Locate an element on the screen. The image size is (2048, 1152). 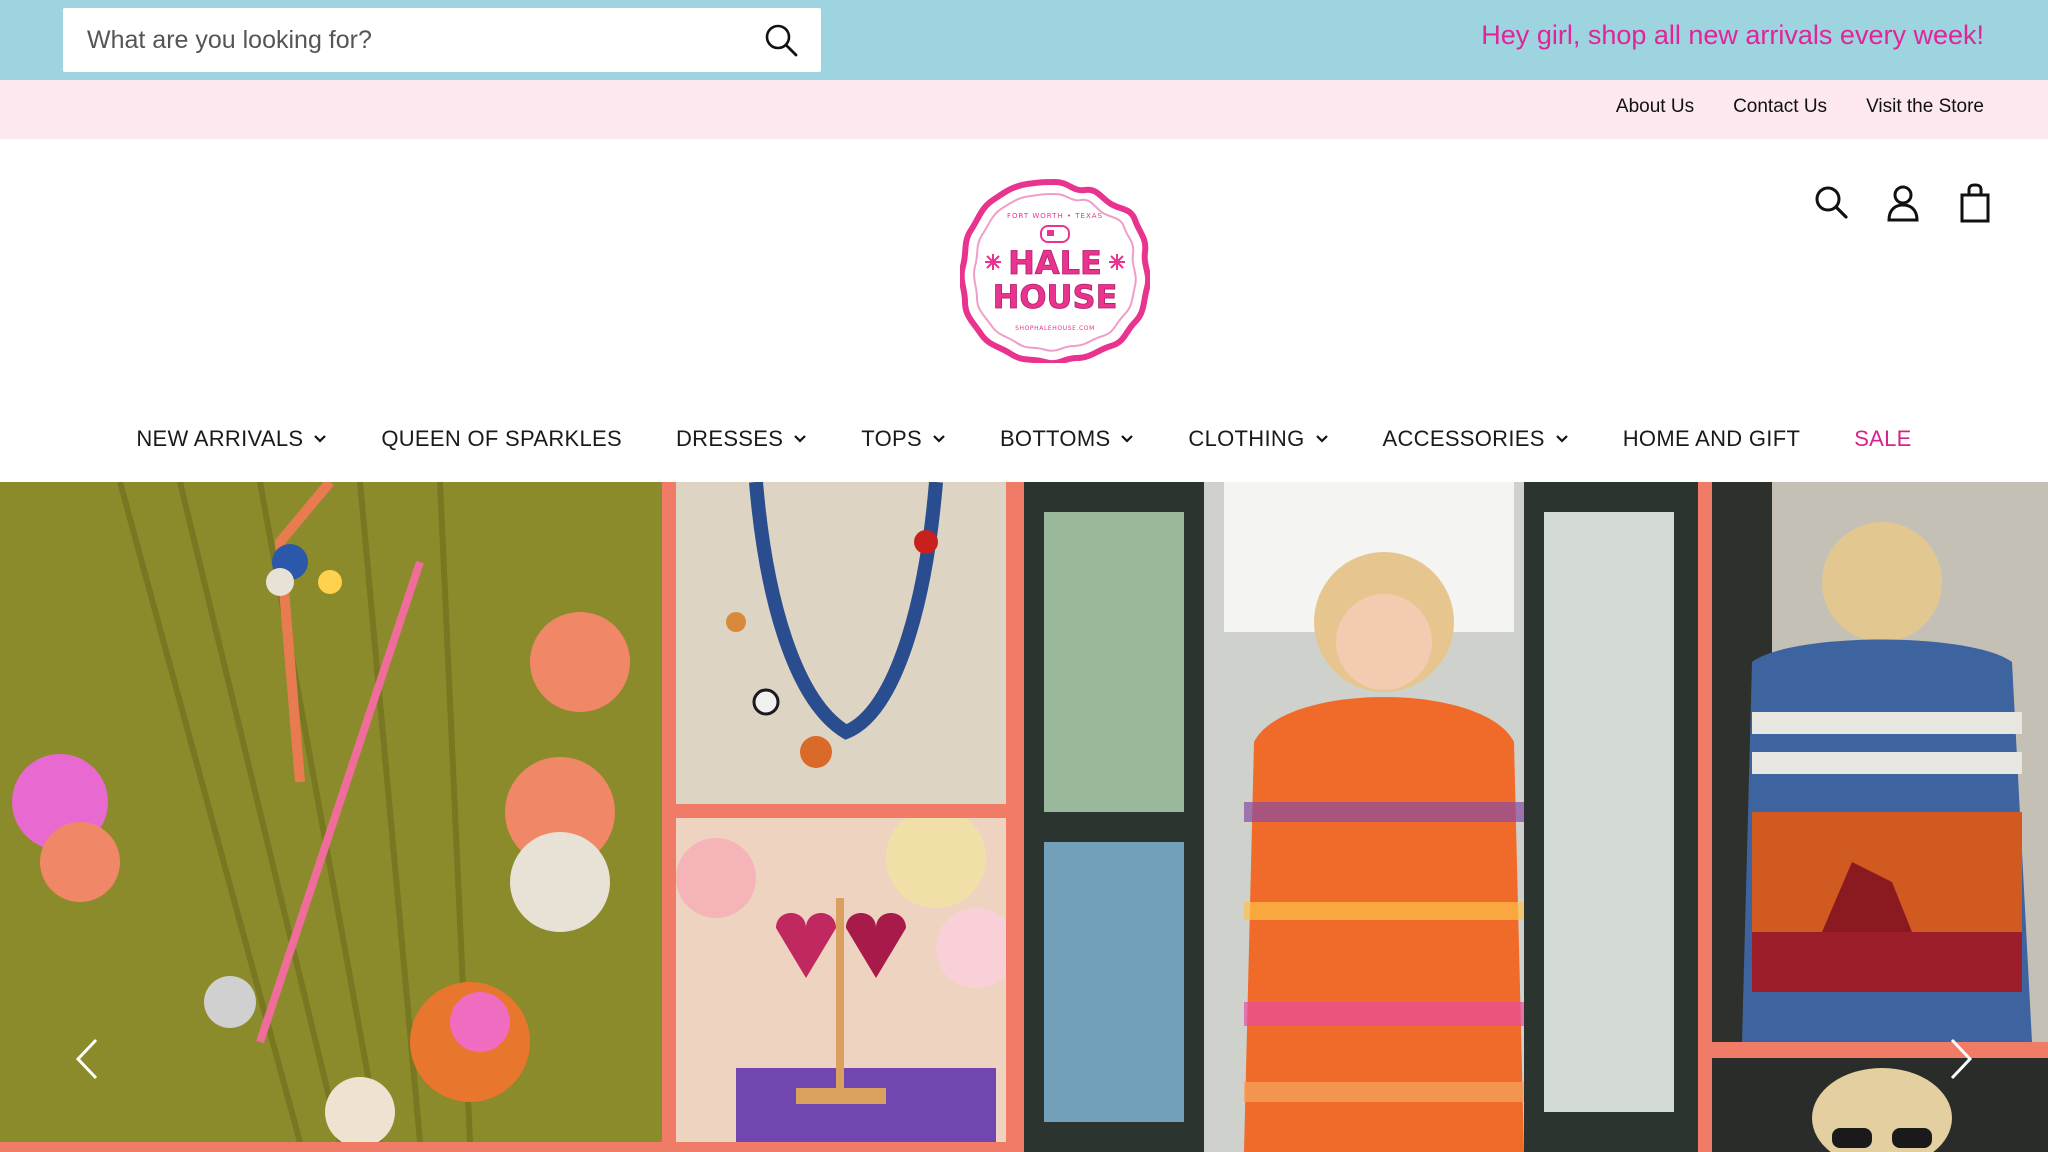
earrings-illustration is located at coordinates (841, 980).